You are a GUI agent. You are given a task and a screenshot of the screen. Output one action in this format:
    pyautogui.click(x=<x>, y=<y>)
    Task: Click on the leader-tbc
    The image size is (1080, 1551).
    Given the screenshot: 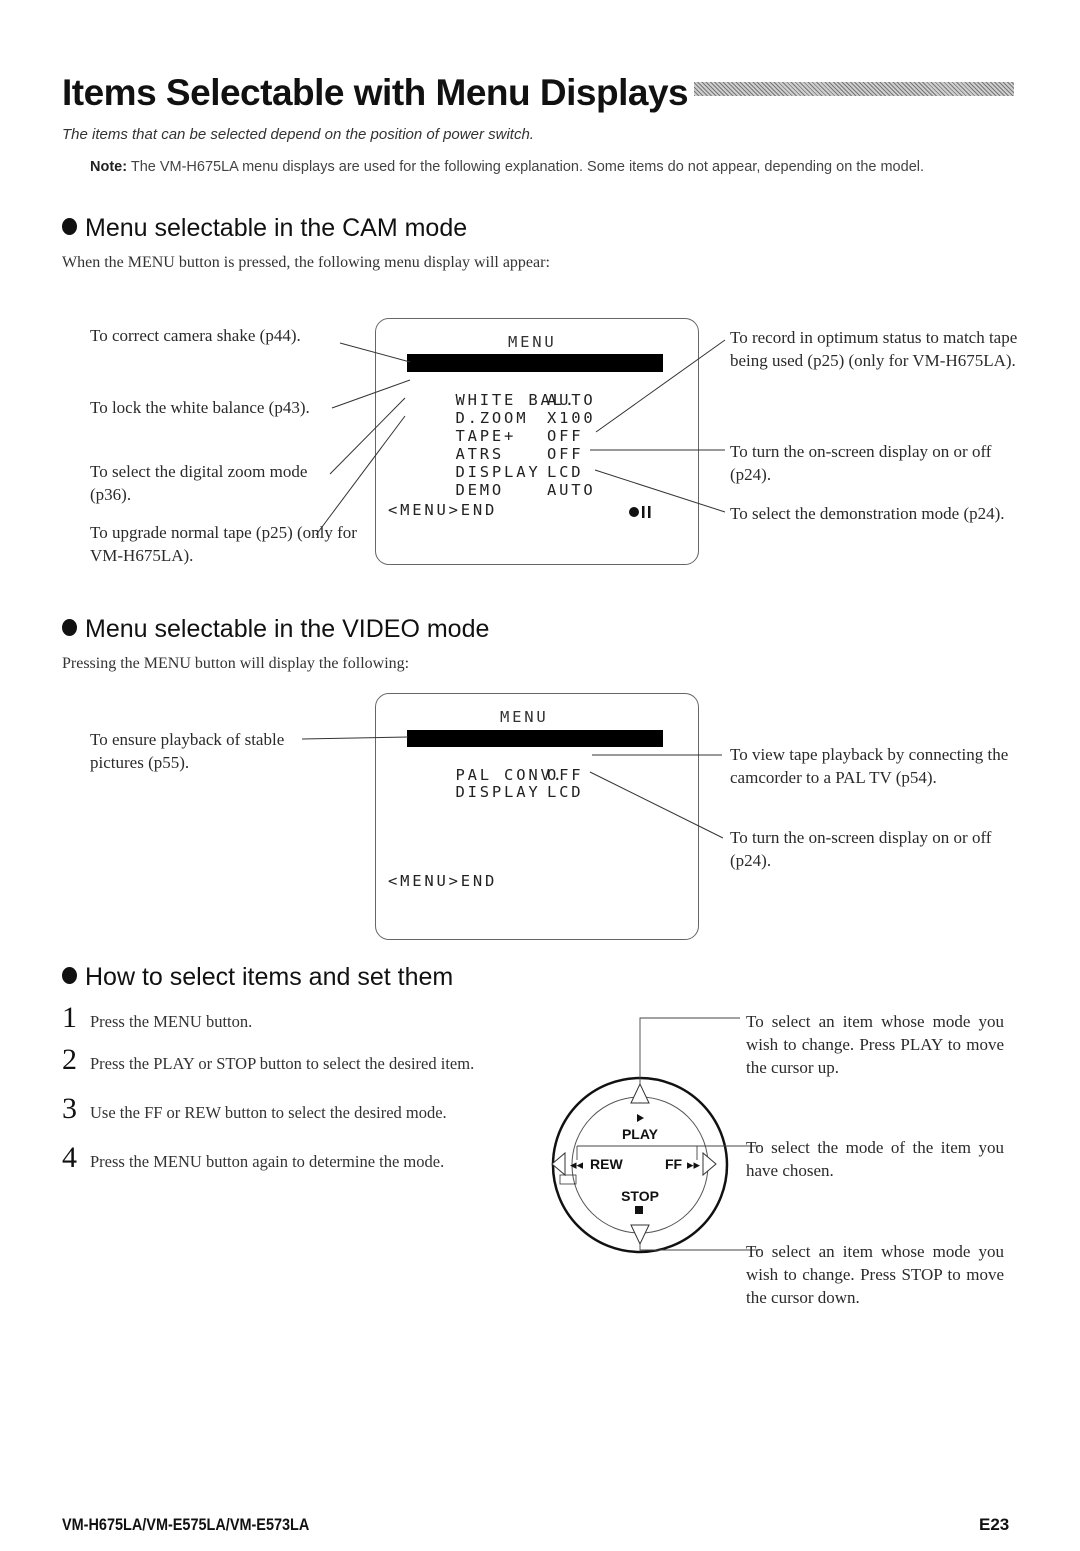 What is the action you would take?
    pyautogui.click(x=355, y=738)
    